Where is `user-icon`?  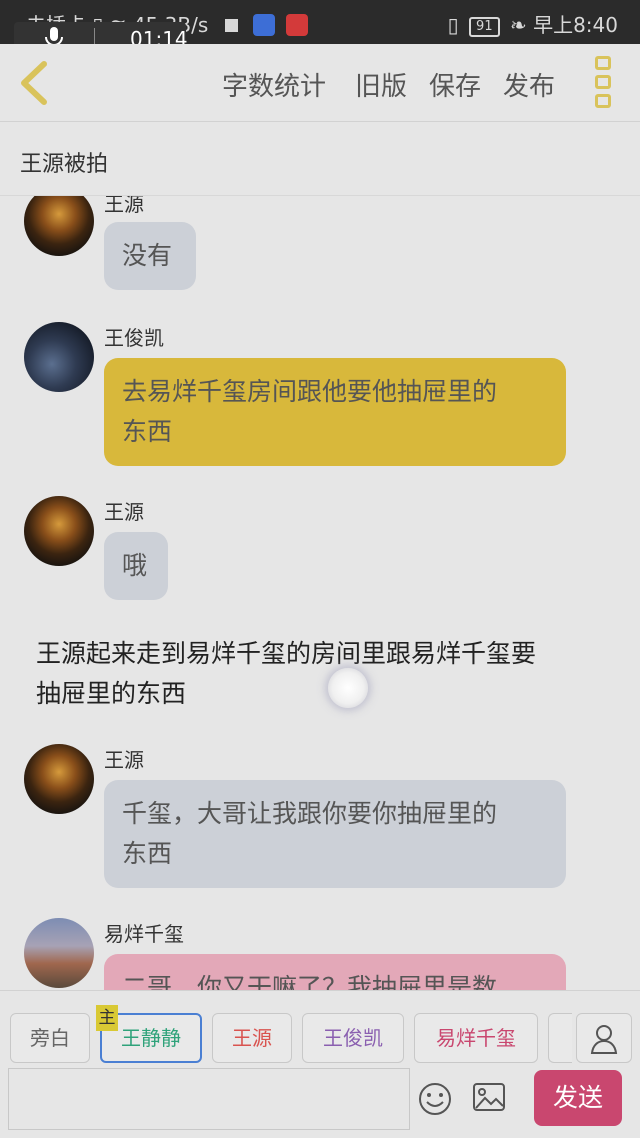 user-icon is located at coordinates (604, 1039).